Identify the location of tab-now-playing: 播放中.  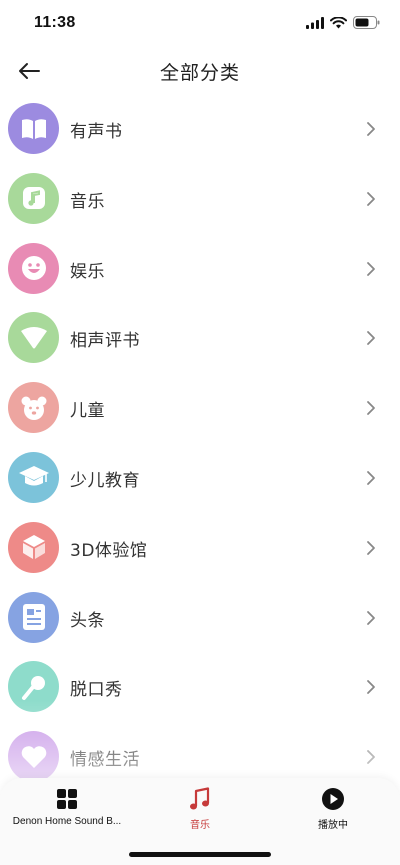
(333, 810).